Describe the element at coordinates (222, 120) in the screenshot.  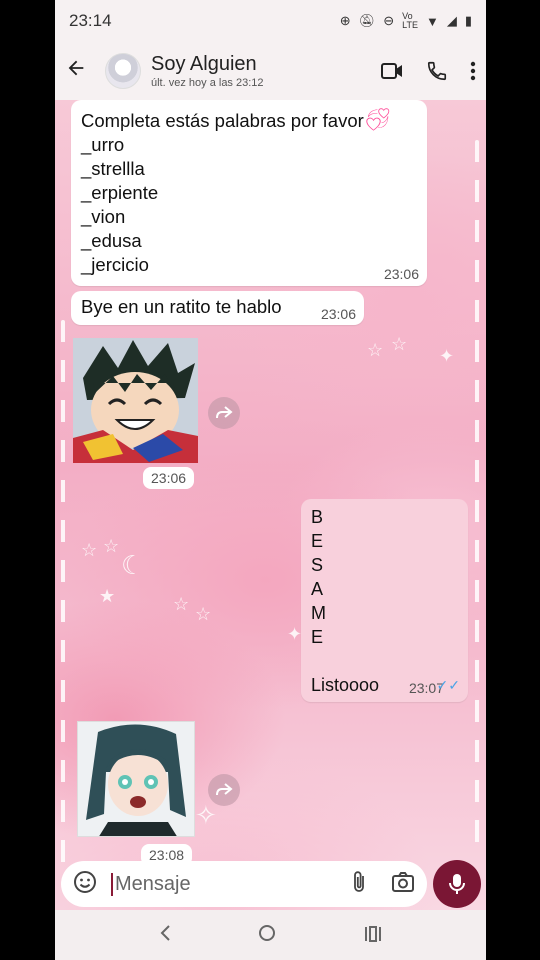
I see `message-text-content: Completa estás palabras por favor` at that location.